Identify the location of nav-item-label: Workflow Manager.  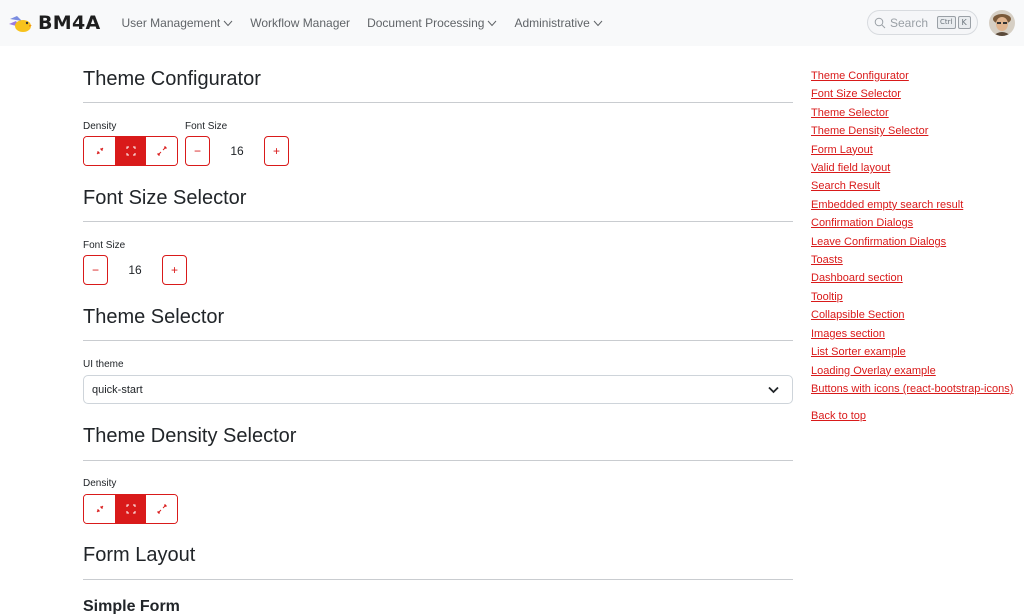
(300, 23).